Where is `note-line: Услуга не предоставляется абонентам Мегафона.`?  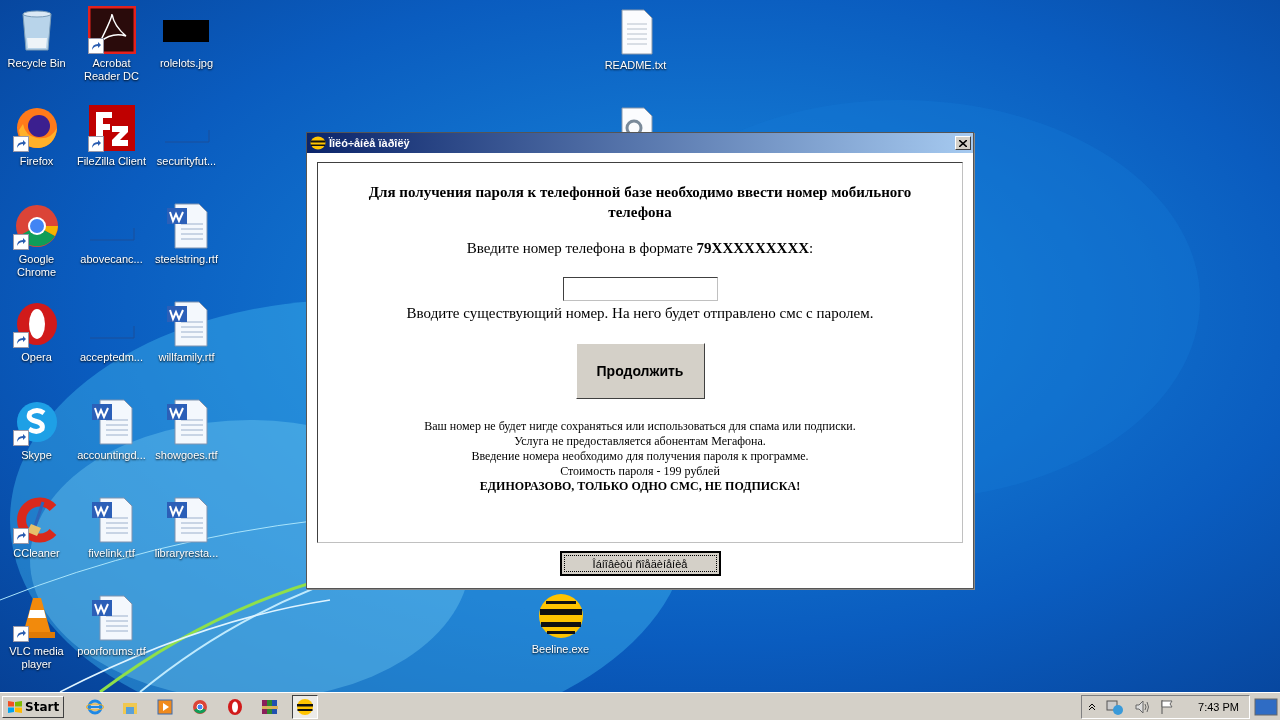 note-line: Услуга не предоставляется абонентам Мегафона. is located at coordinates (640, 441).